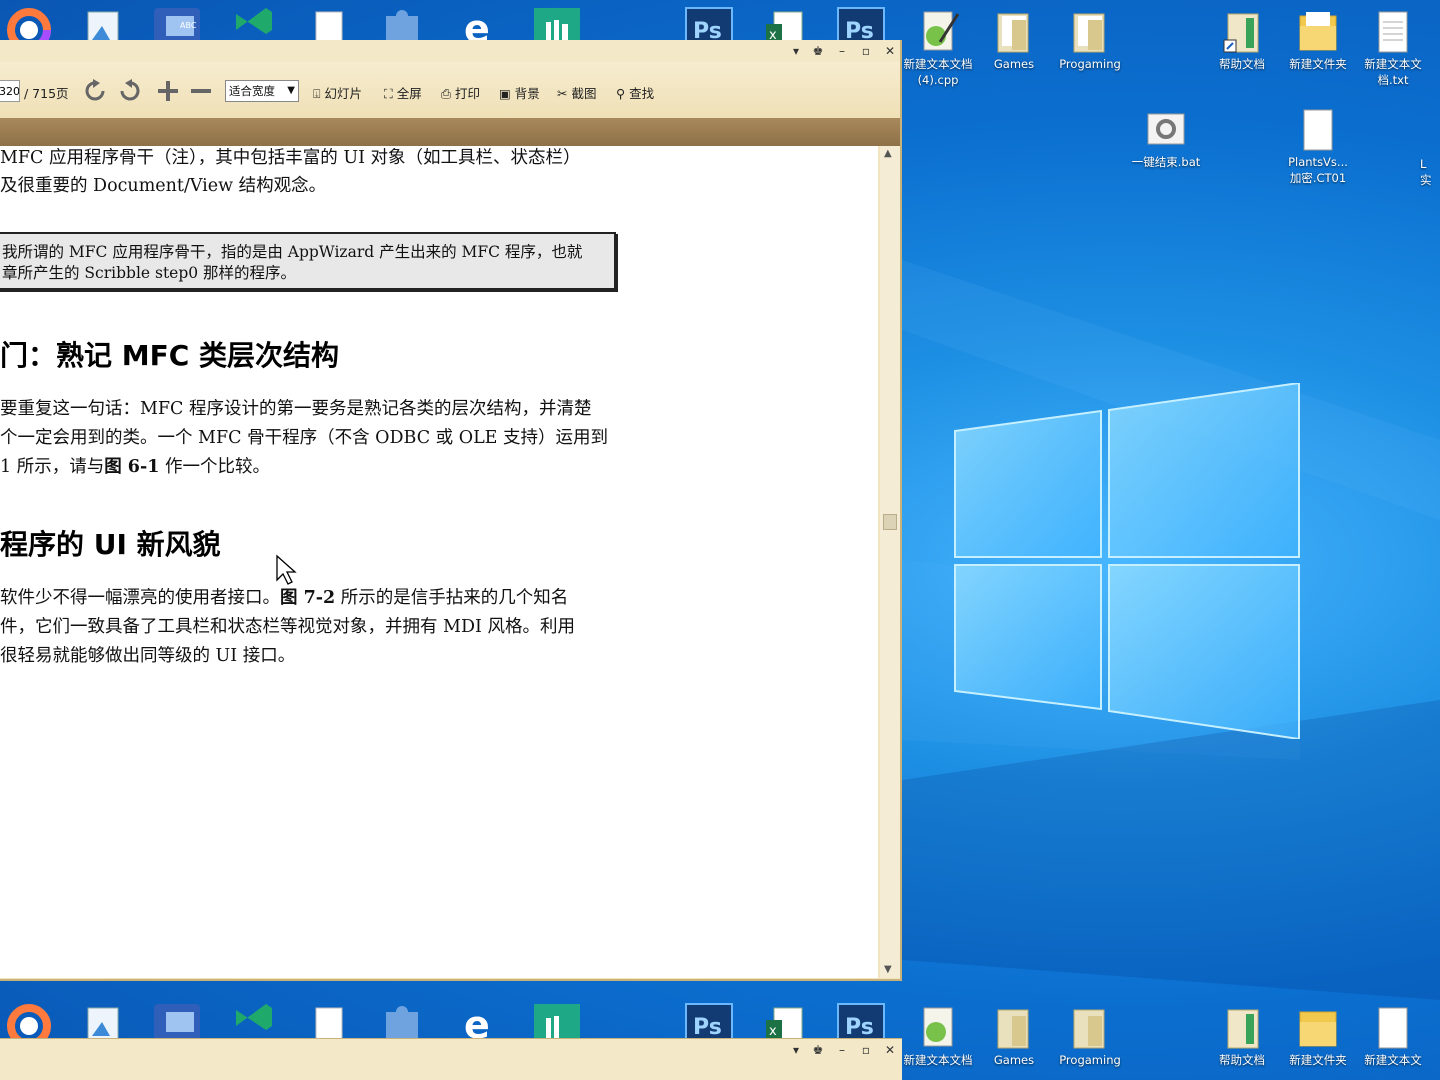  I want to click on desktop-icon-progaming-mirror: Progaming, so click(1090, 1037).